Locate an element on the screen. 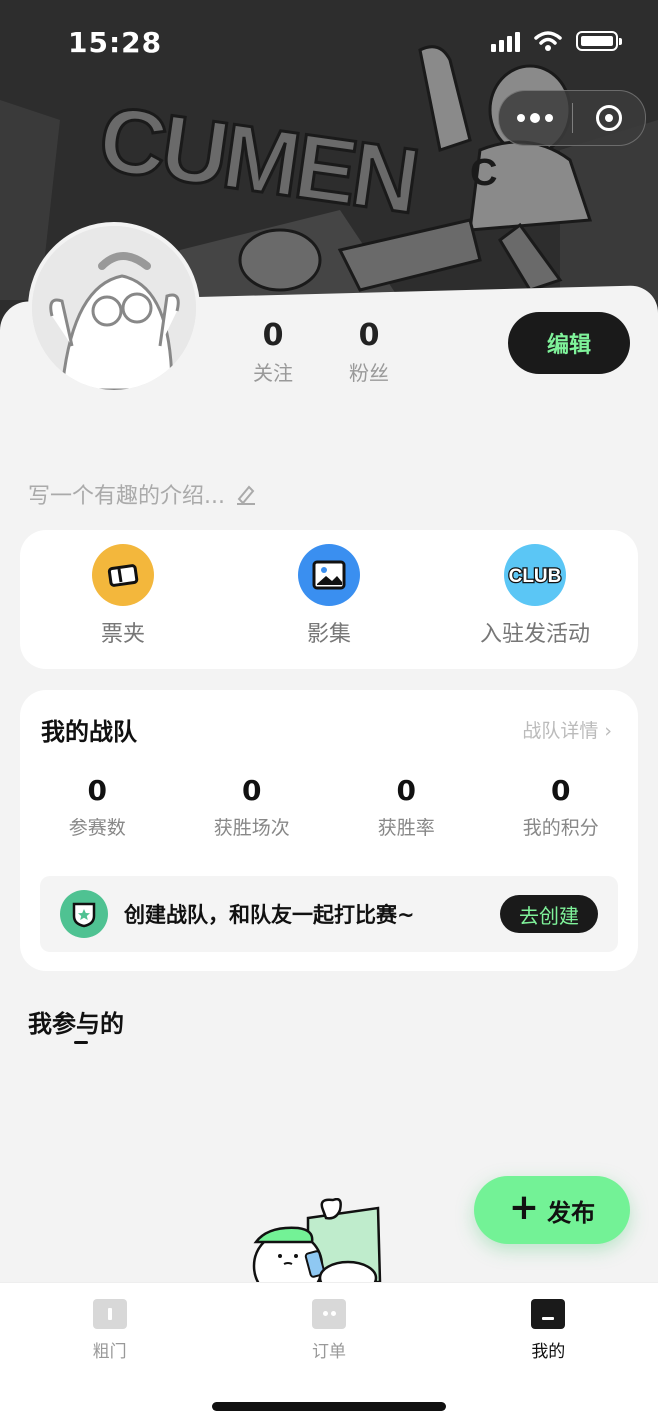 This screenshot has height=1425, width=658. tab-label: 我的 is located at coordinates (548, 1352).